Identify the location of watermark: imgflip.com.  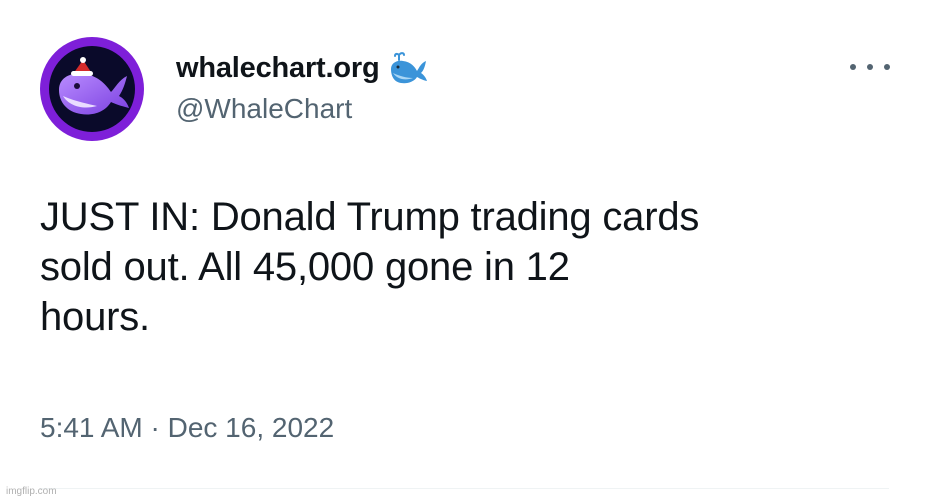
(31, 491).